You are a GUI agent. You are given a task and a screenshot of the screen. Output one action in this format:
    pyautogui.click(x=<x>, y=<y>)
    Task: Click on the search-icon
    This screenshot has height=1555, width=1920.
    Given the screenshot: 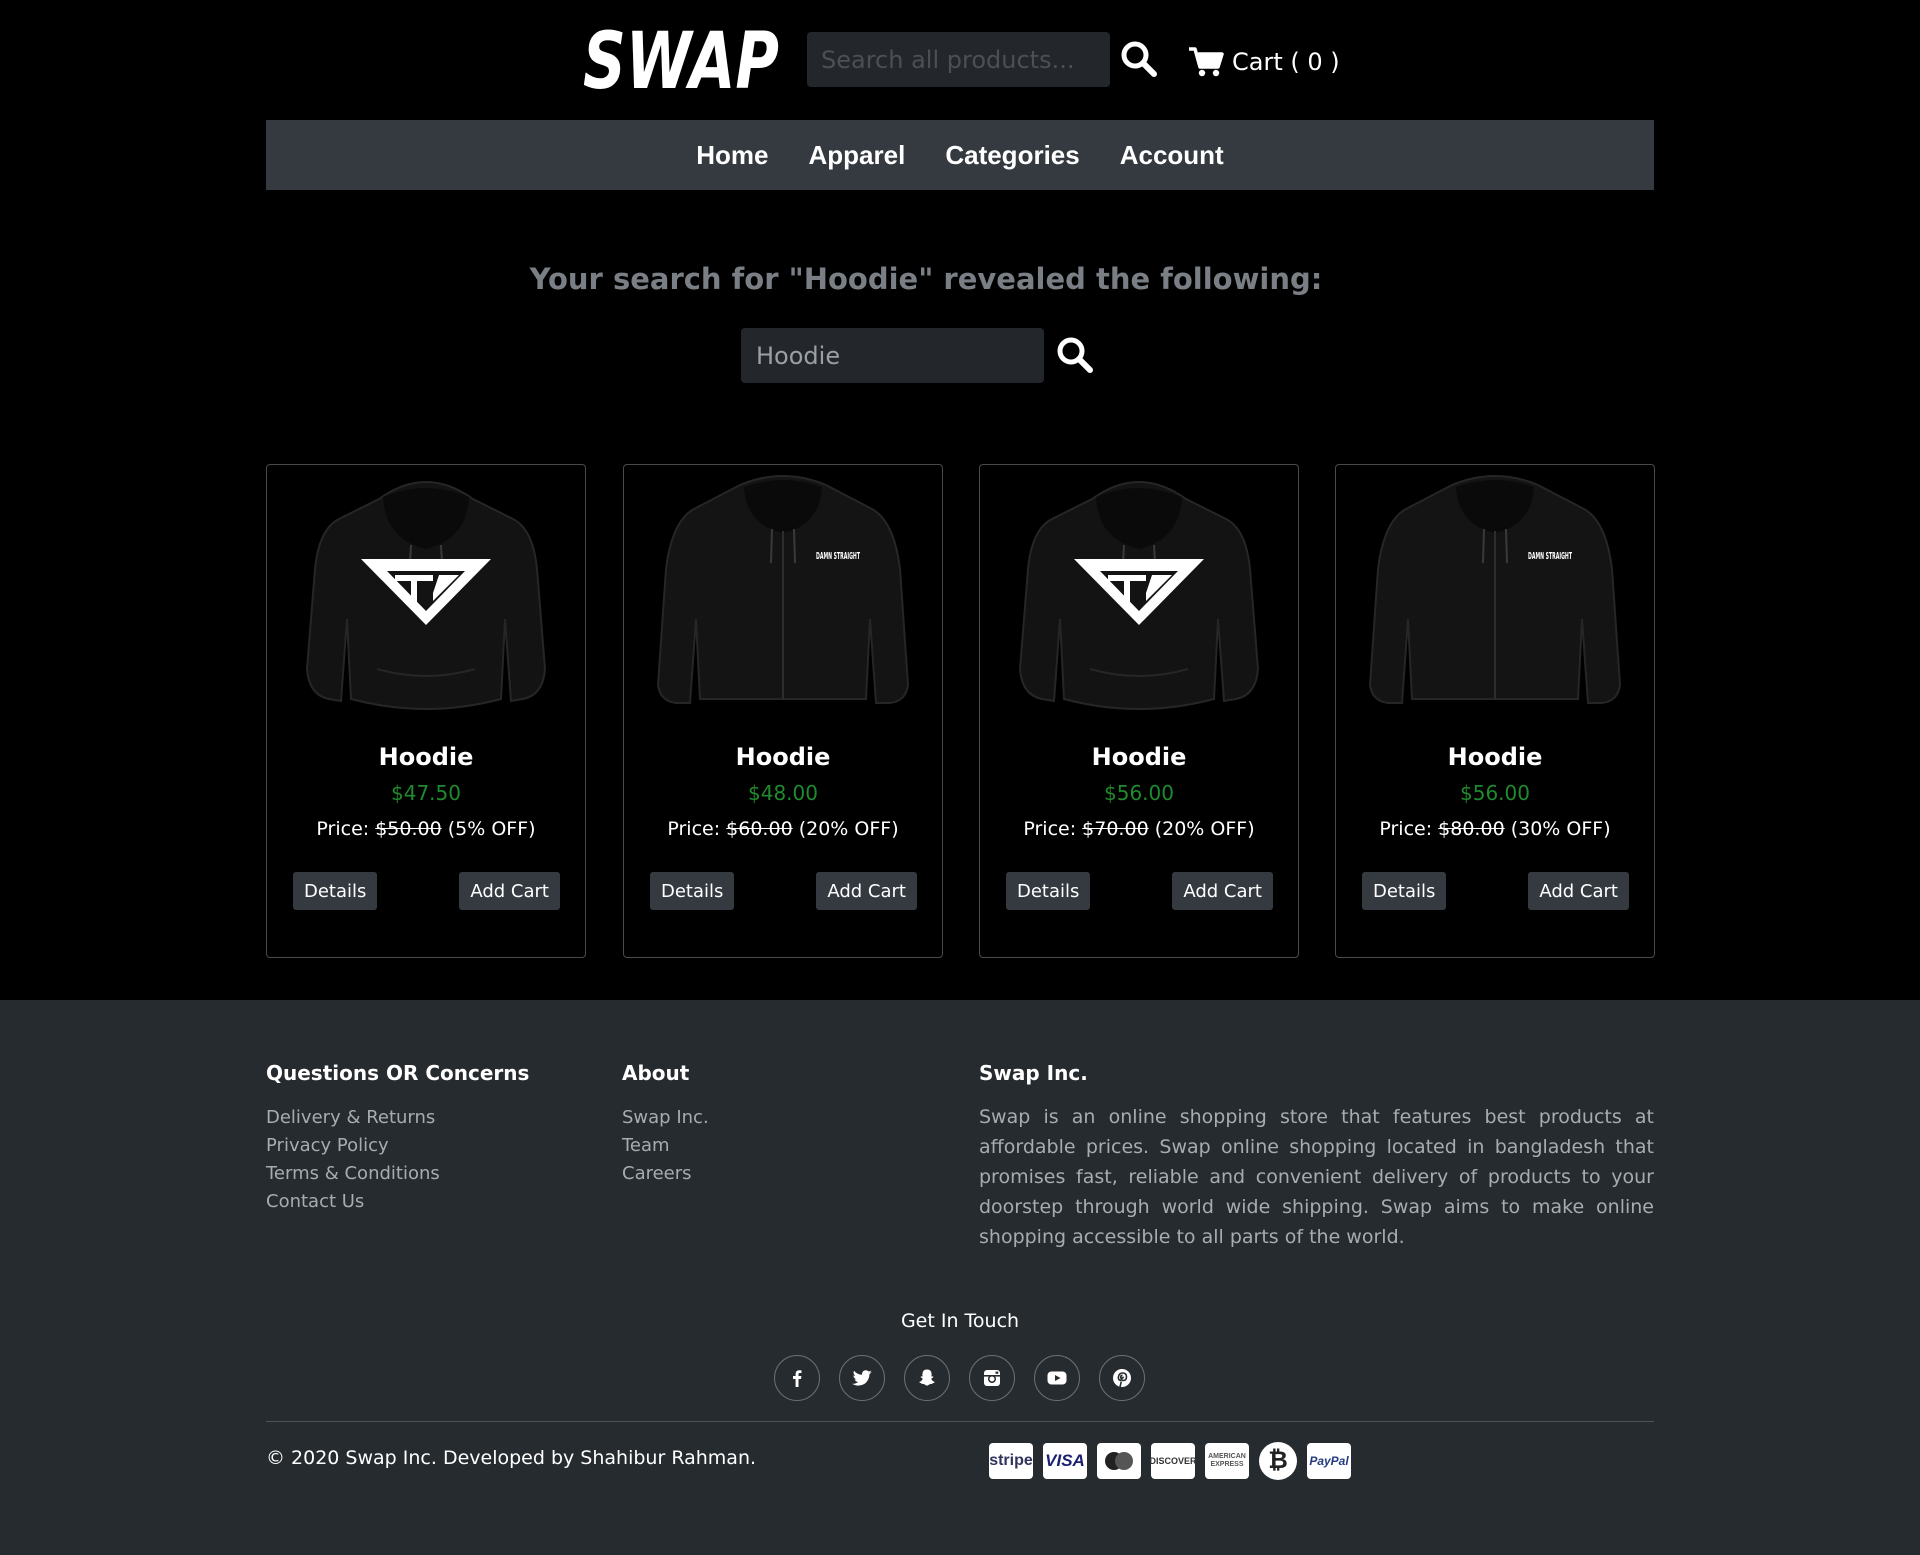 What is the action you would take?
    pyautogui.click(x=1139, y=59)
    